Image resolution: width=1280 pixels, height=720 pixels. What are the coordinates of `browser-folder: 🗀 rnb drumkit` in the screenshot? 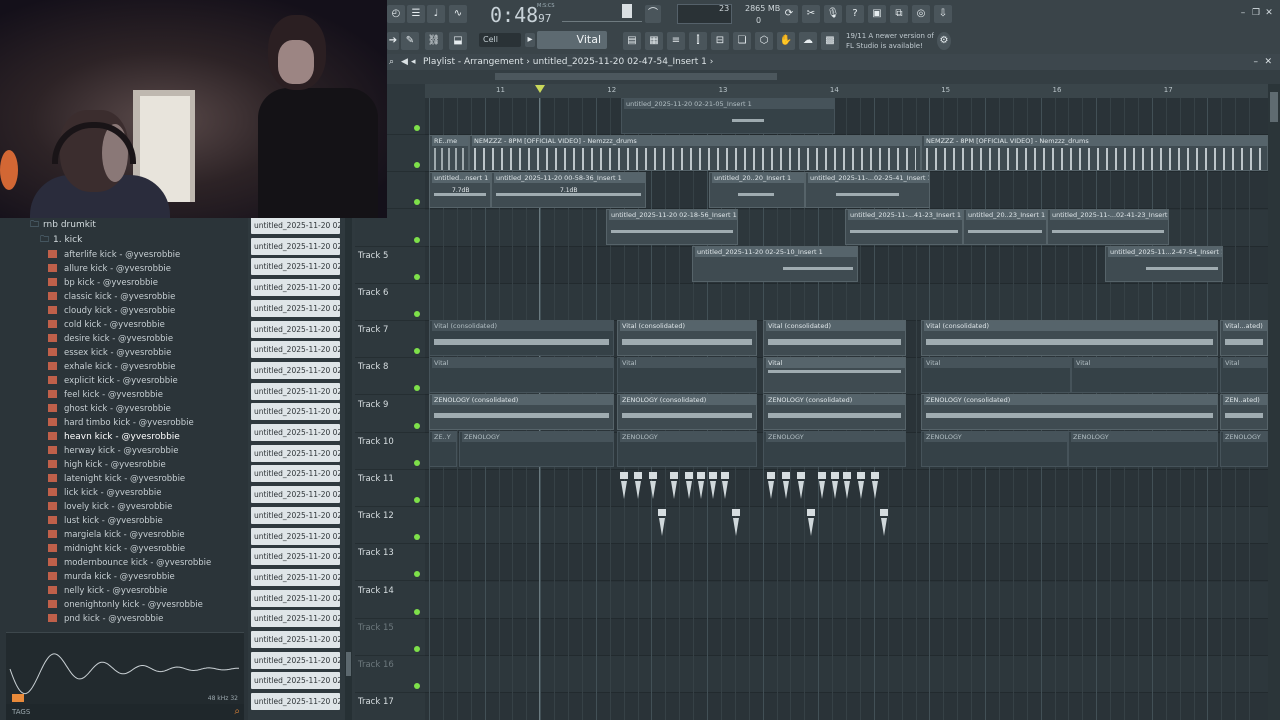 It's located at (63, 225).